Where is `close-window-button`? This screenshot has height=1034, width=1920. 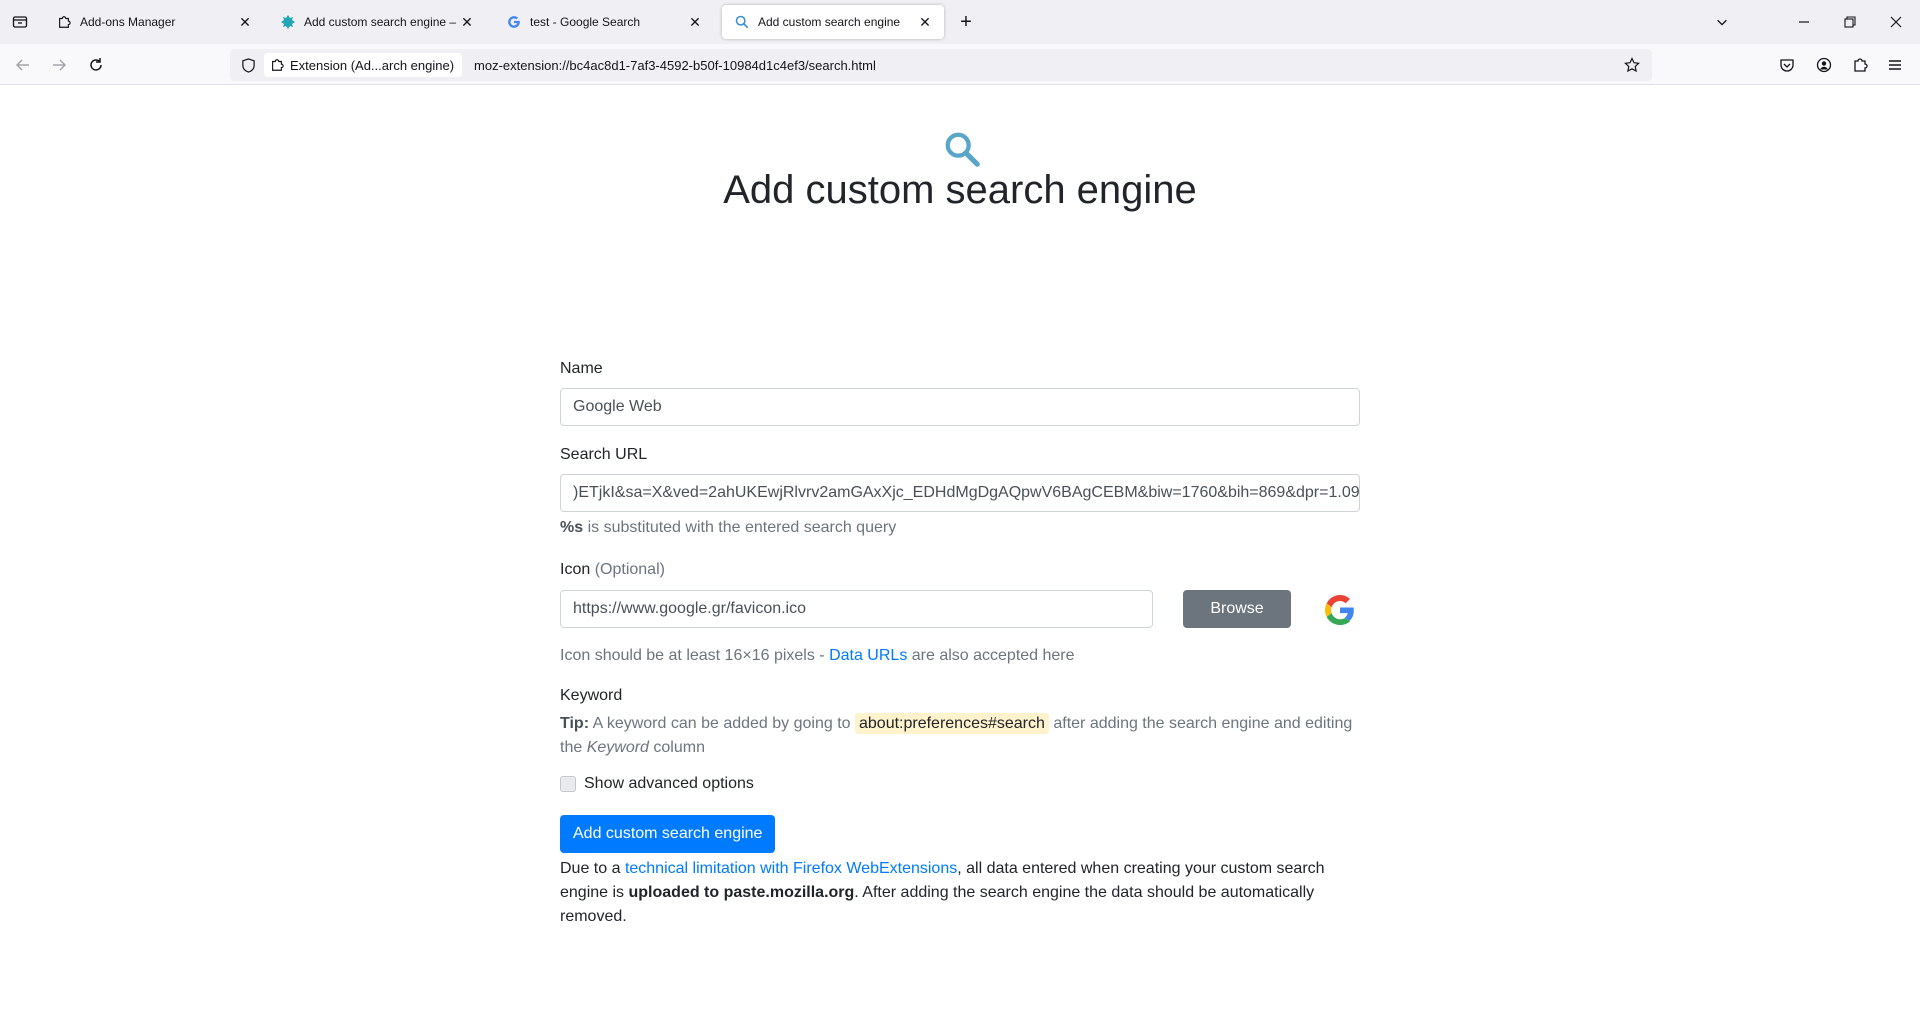
close-window-button is located at coordinates (1896, 22).